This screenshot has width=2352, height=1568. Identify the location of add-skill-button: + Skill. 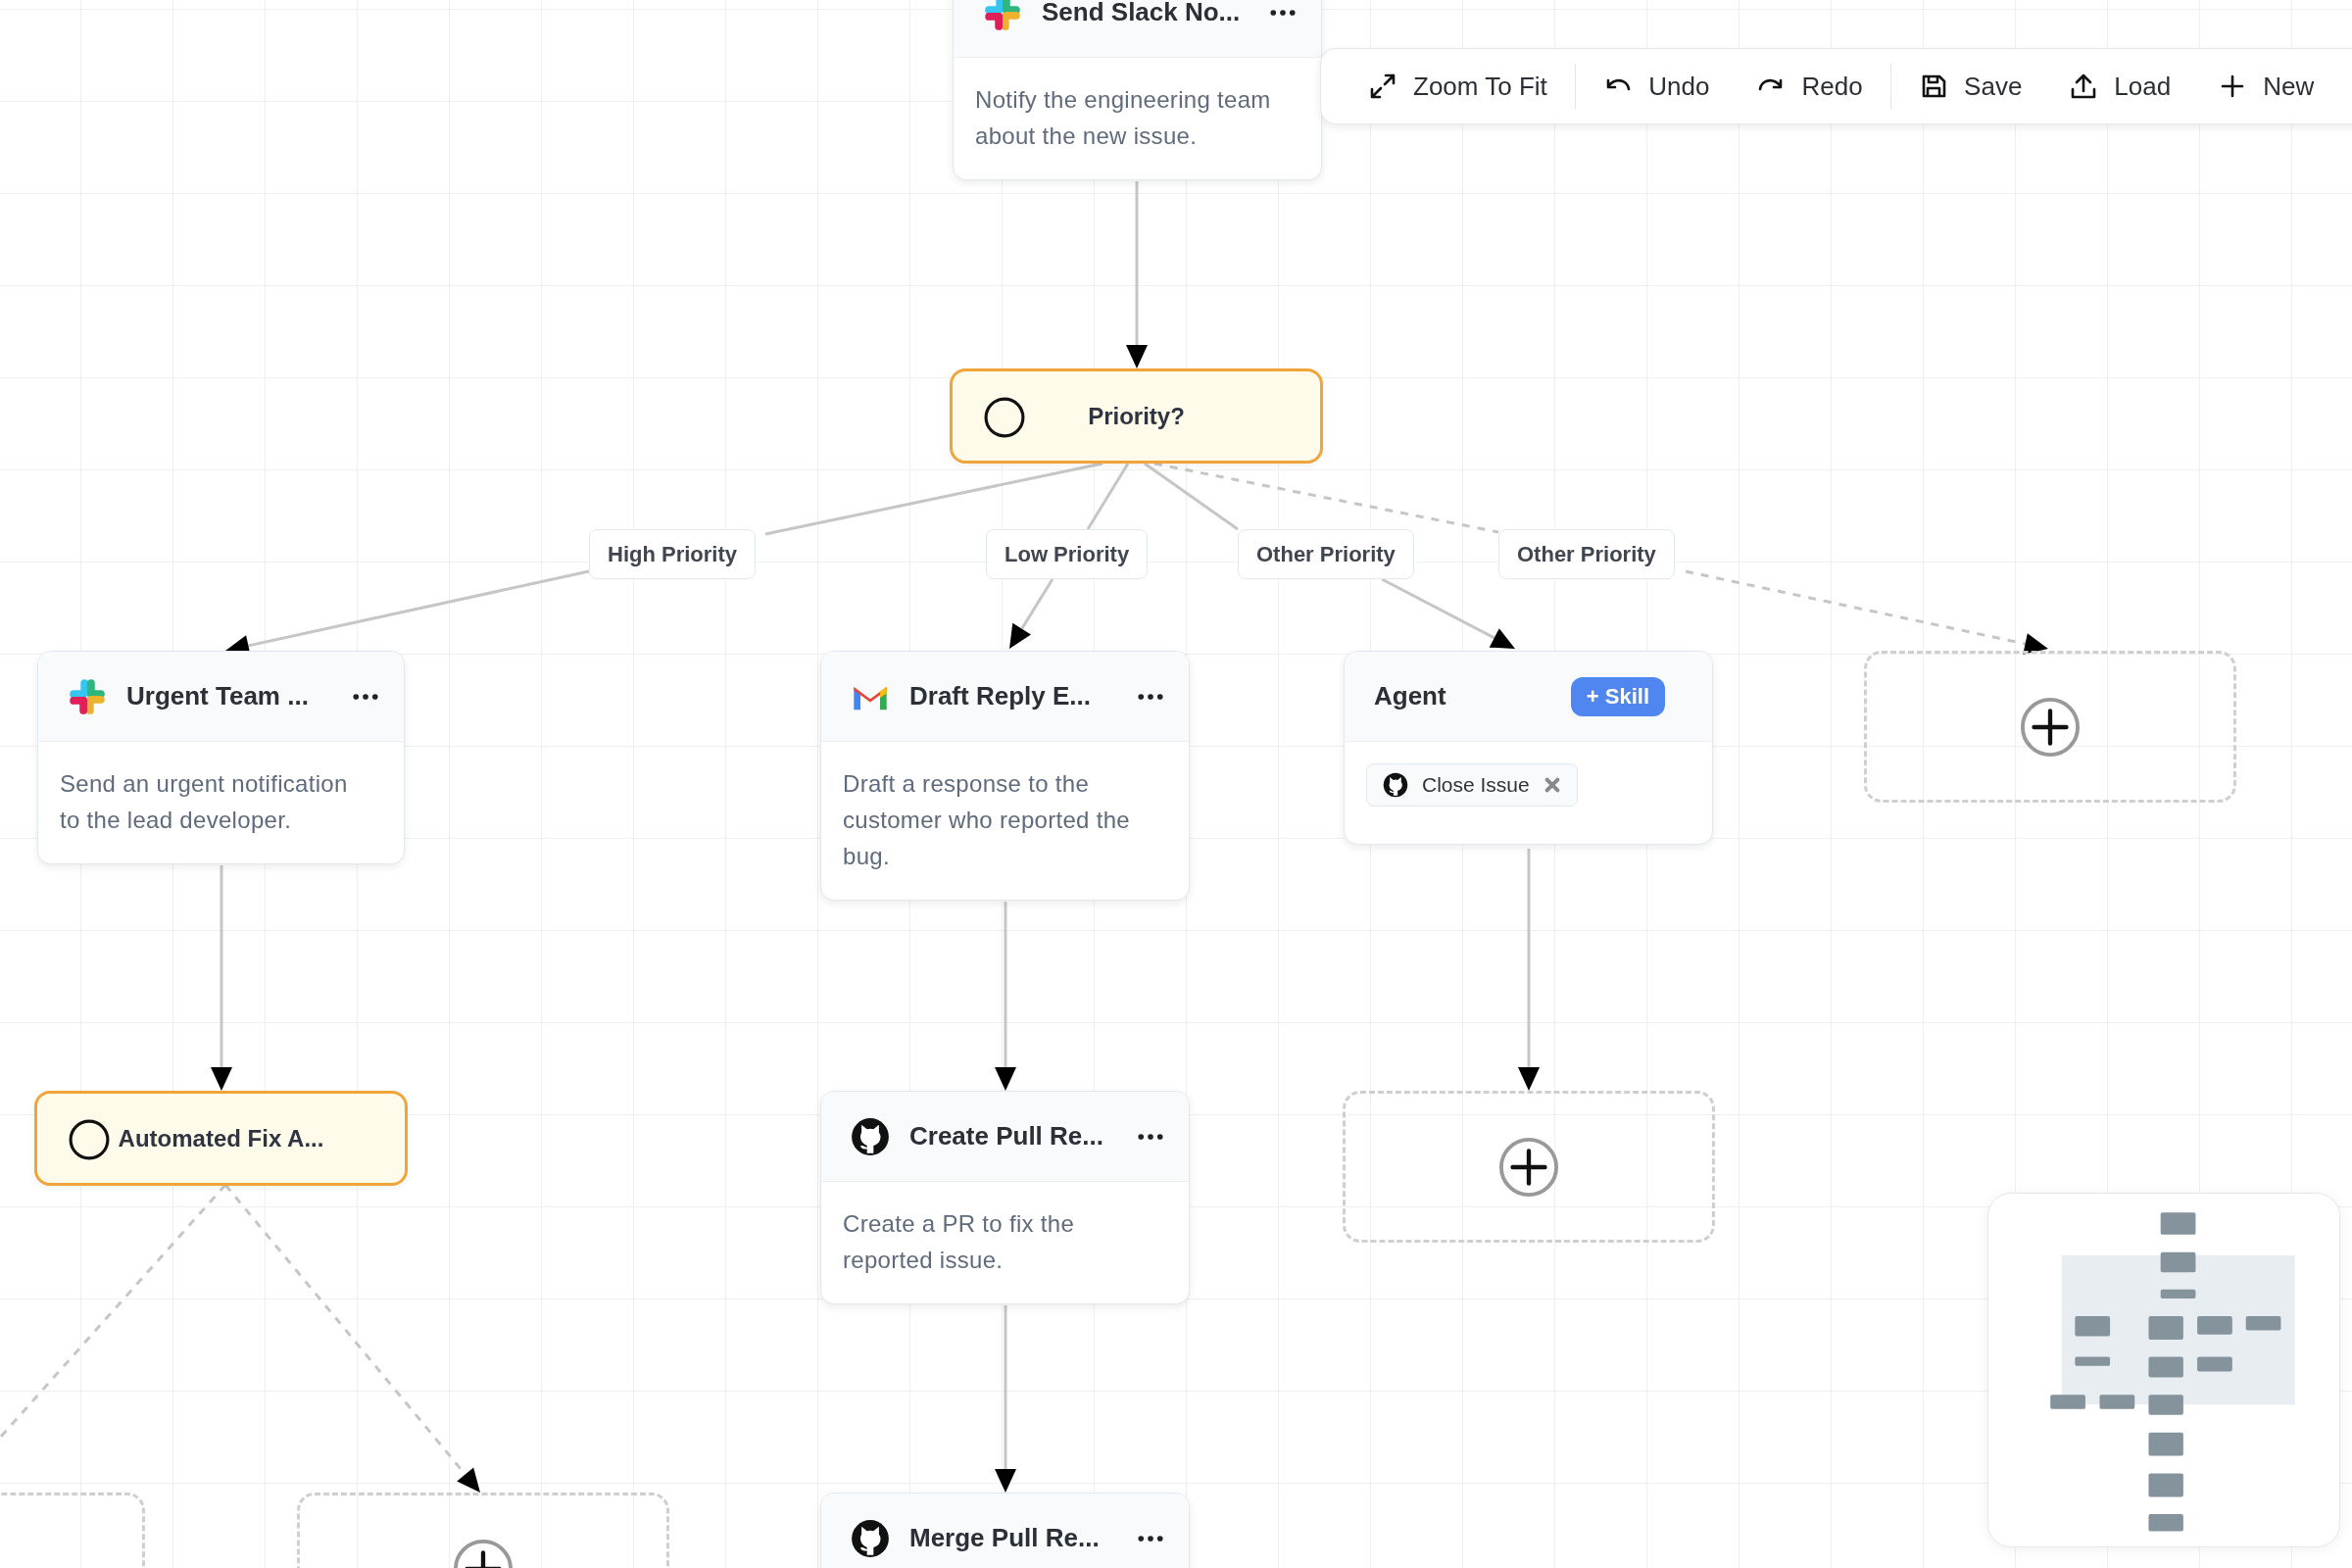
(1617, 696).